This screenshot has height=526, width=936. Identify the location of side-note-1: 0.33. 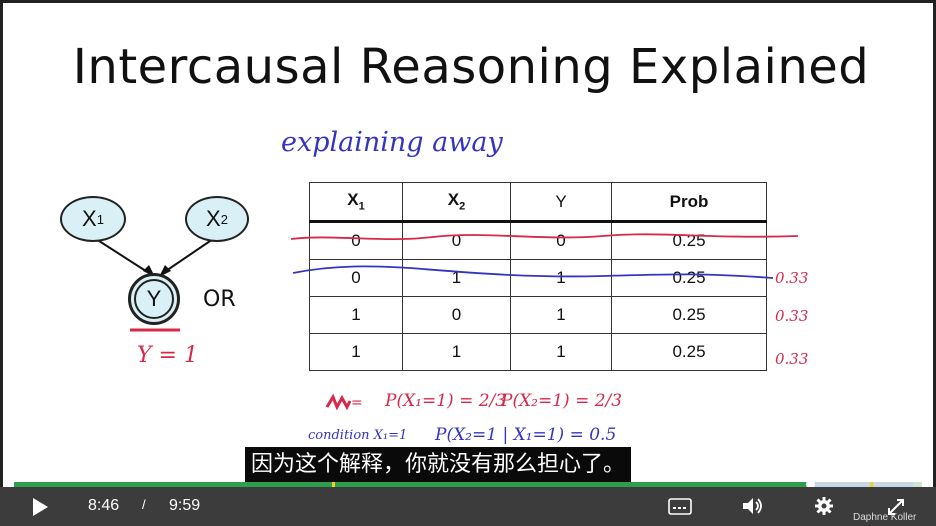
(792, 278).